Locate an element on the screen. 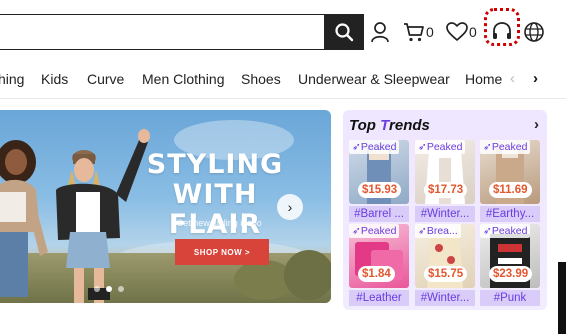  nav-next-arrow: › is located at coordinates (535, 78).